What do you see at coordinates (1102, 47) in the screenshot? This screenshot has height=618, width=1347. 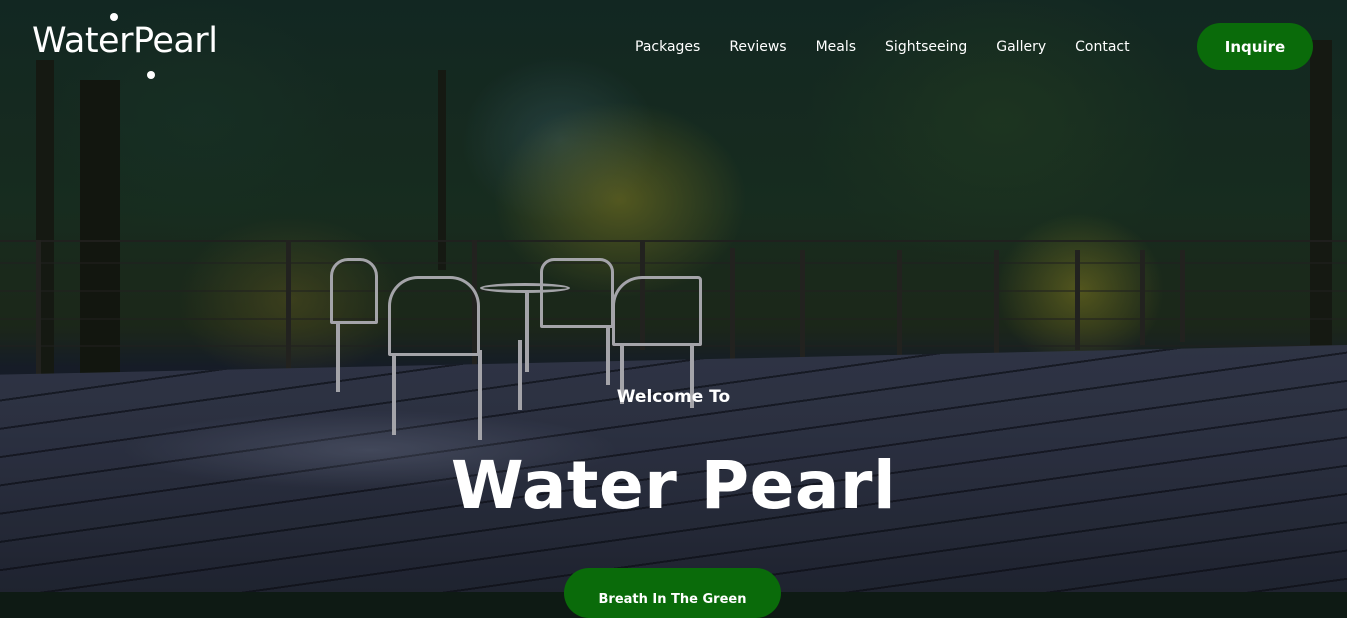 I see `nav-link-contact: Contact` at bounding box center [1102, 47].